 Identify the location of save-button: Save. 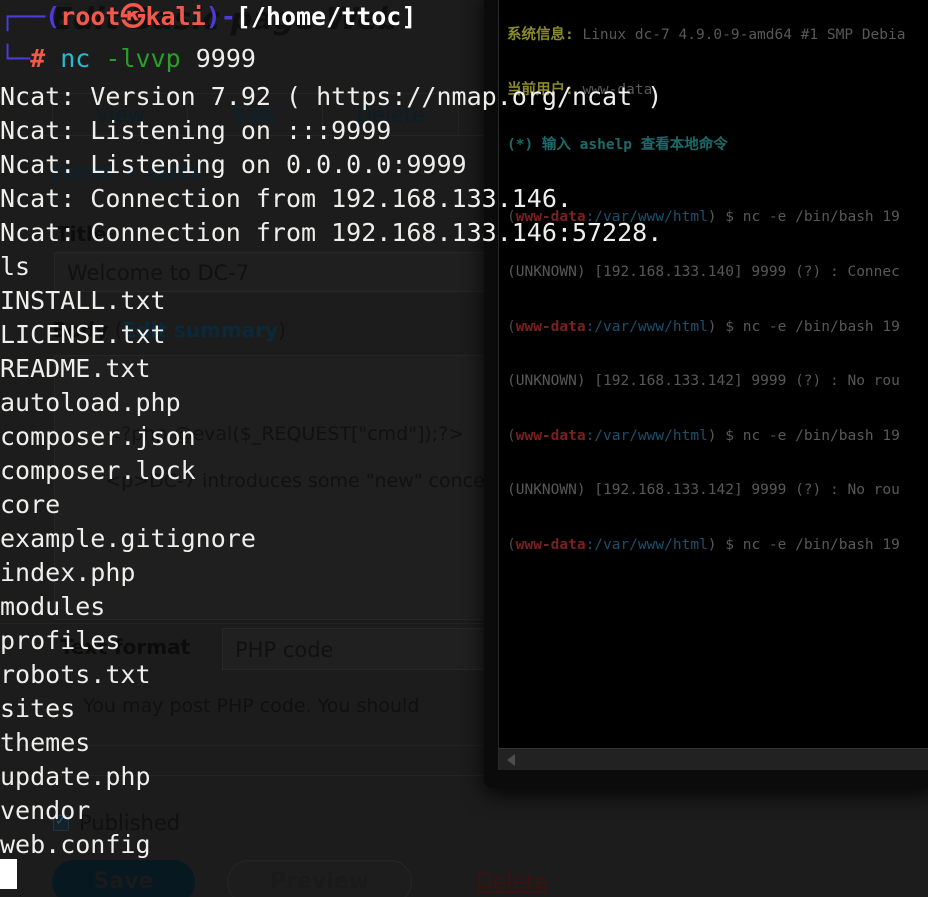
(123, 878).